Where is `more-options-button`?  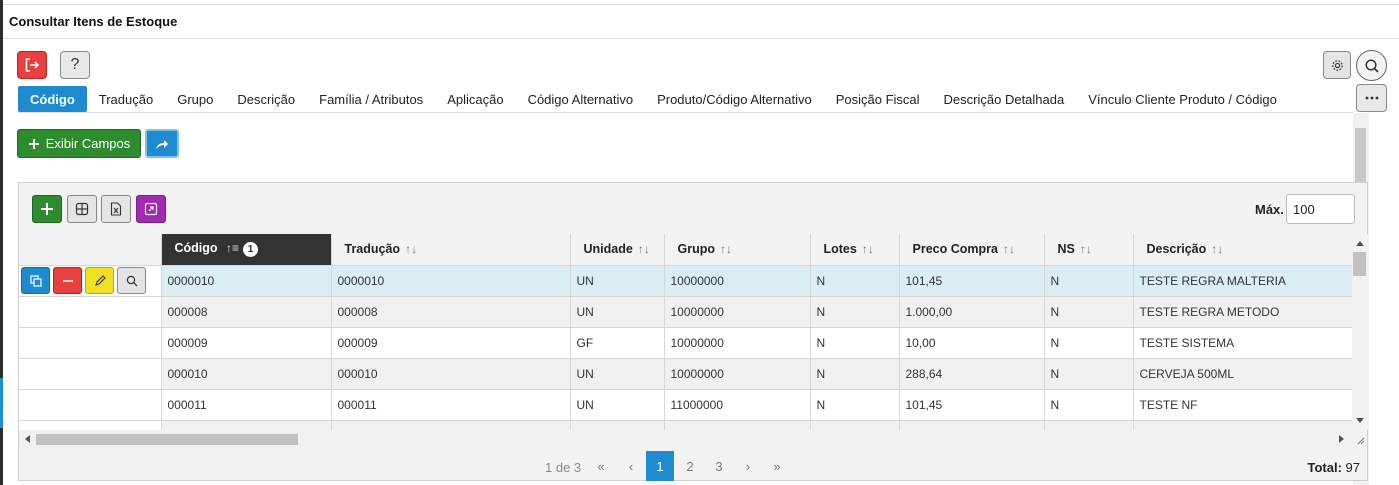 more-options-button is located at coordinates (1371, 98).